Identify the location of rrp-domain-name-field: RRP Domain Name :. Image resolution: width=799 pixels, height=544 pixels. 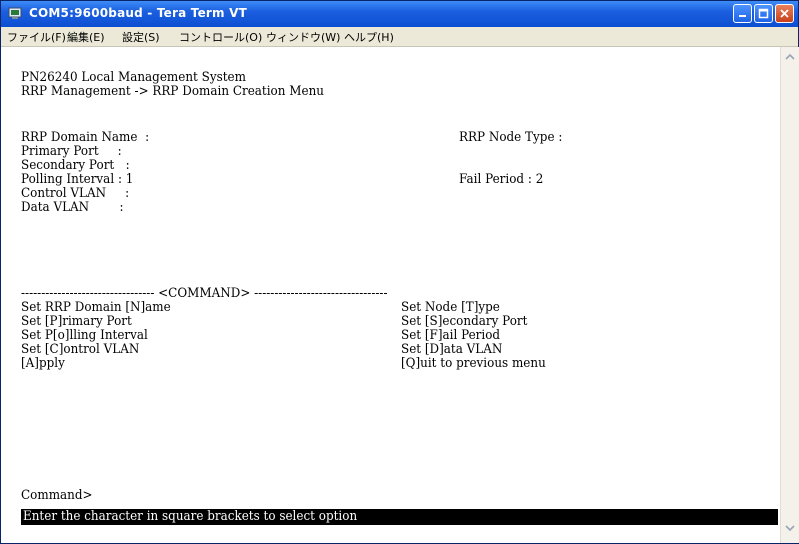
(85, 137).